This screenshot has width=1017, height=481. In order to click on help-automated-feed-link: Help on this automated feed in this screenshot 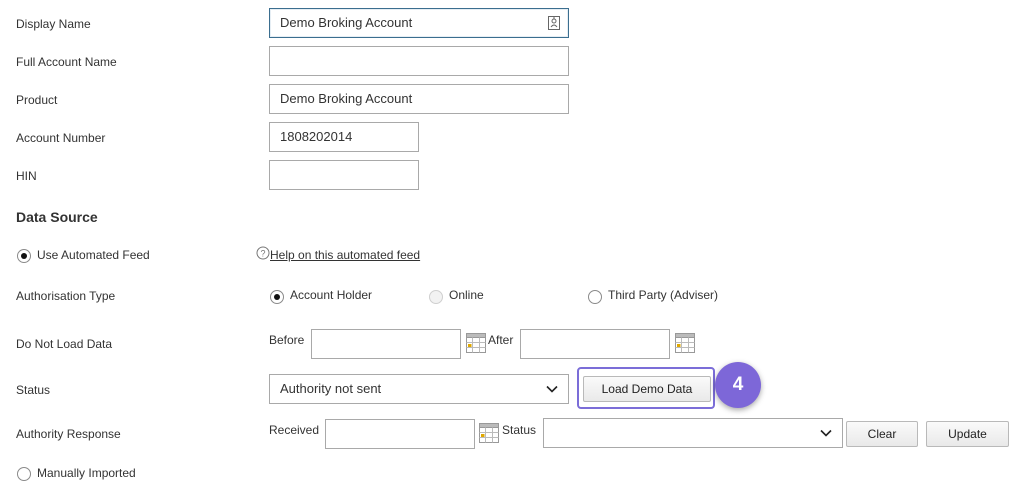, I will do `click(345, 255)`.